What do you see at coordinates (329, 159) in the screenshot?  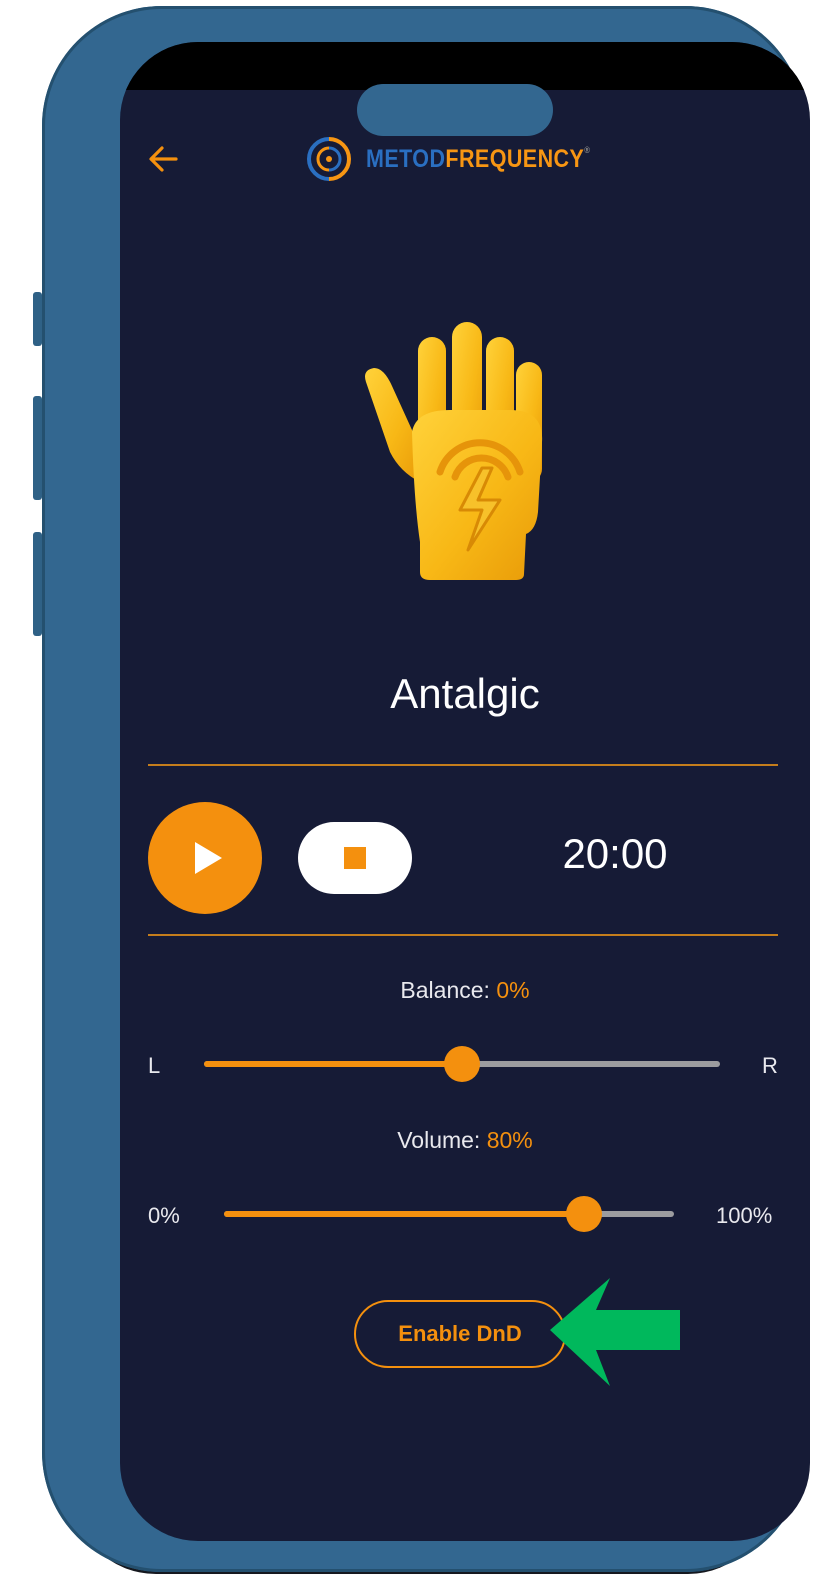 I see `logo-target-icon` at bounding box center [329, 159].